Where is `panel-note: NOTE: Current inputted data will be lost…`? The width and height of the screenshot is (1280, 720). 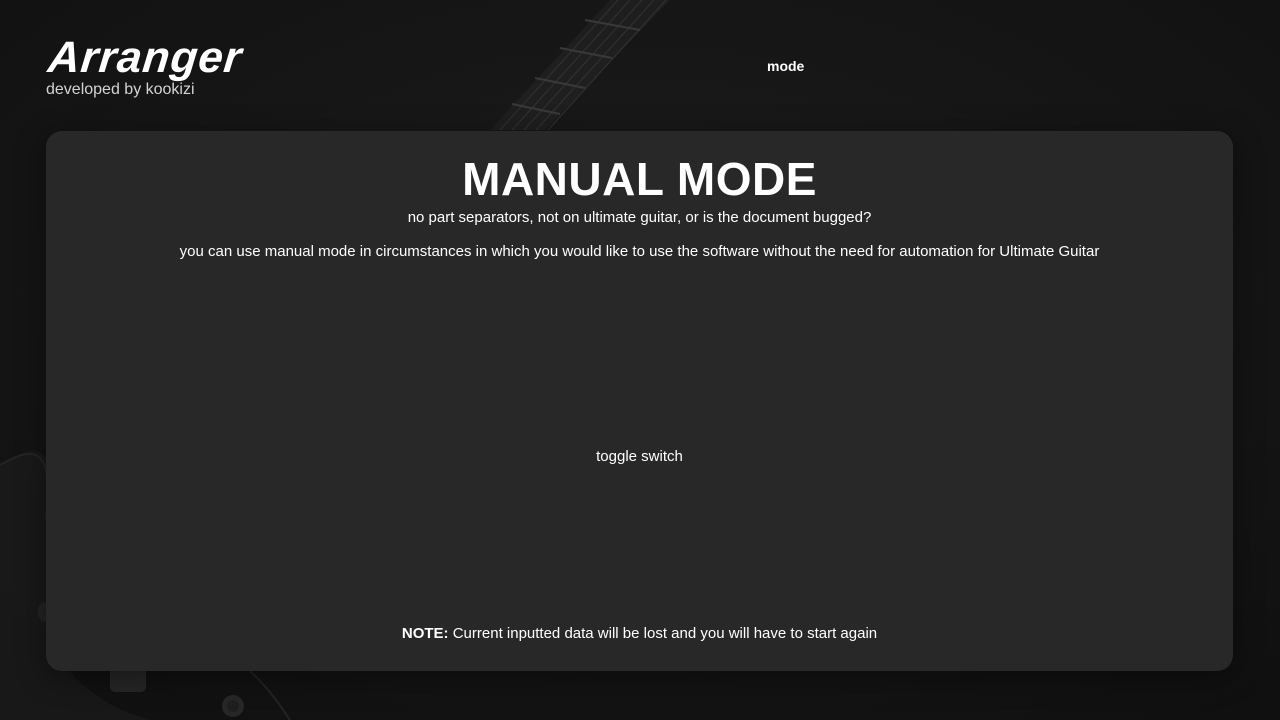 panel-note: NOTE: Current inputted data will be lost… is located at coordinates (639, 634).